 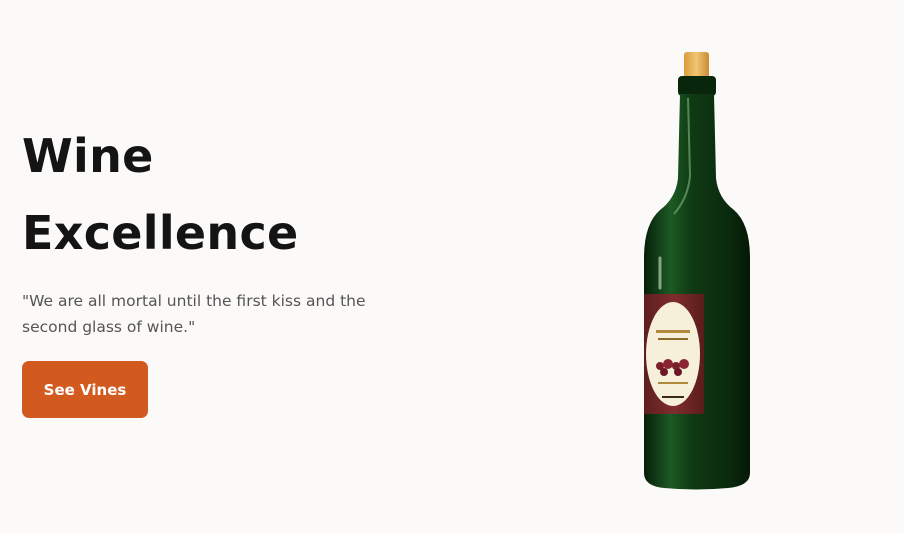 I want to click on see-vines-button: See Vines, so click(x=85, y=389).